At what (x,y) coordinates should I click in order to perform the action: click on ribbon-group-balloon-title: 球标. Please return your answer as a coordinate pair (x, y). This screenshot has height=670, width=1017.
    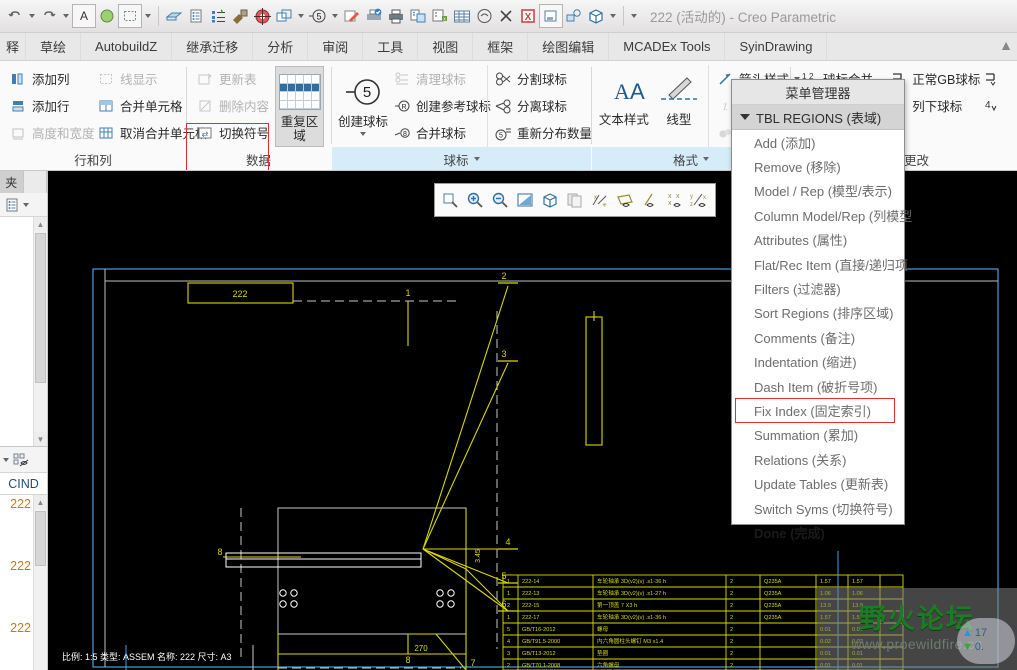
    Looking at the image, I should click on (461, 158).